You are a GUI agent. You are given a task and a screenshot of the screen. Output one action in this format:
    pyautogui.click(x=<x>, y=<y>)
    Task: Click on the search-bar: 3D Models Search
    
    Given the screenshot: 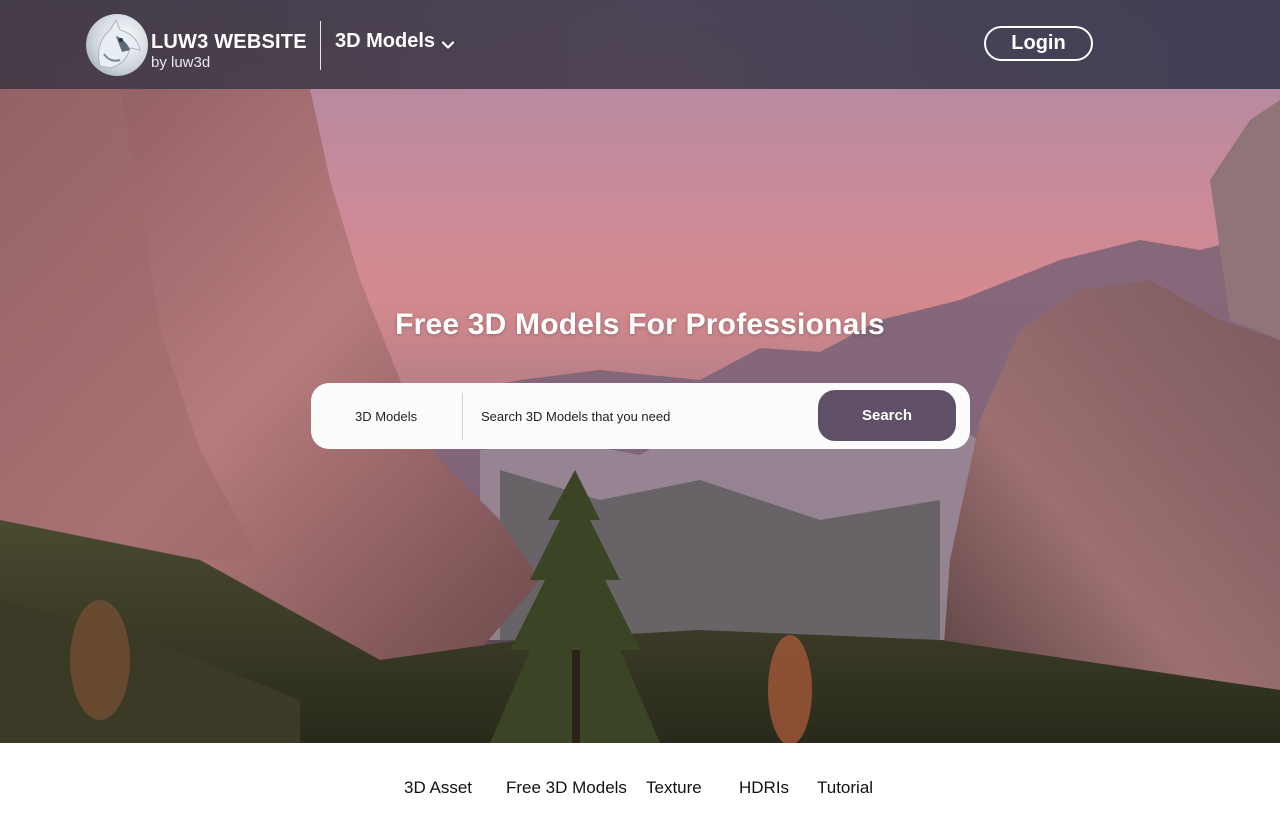 What is the action you would take?
    pyautogui.click(x=640, y=416)
    